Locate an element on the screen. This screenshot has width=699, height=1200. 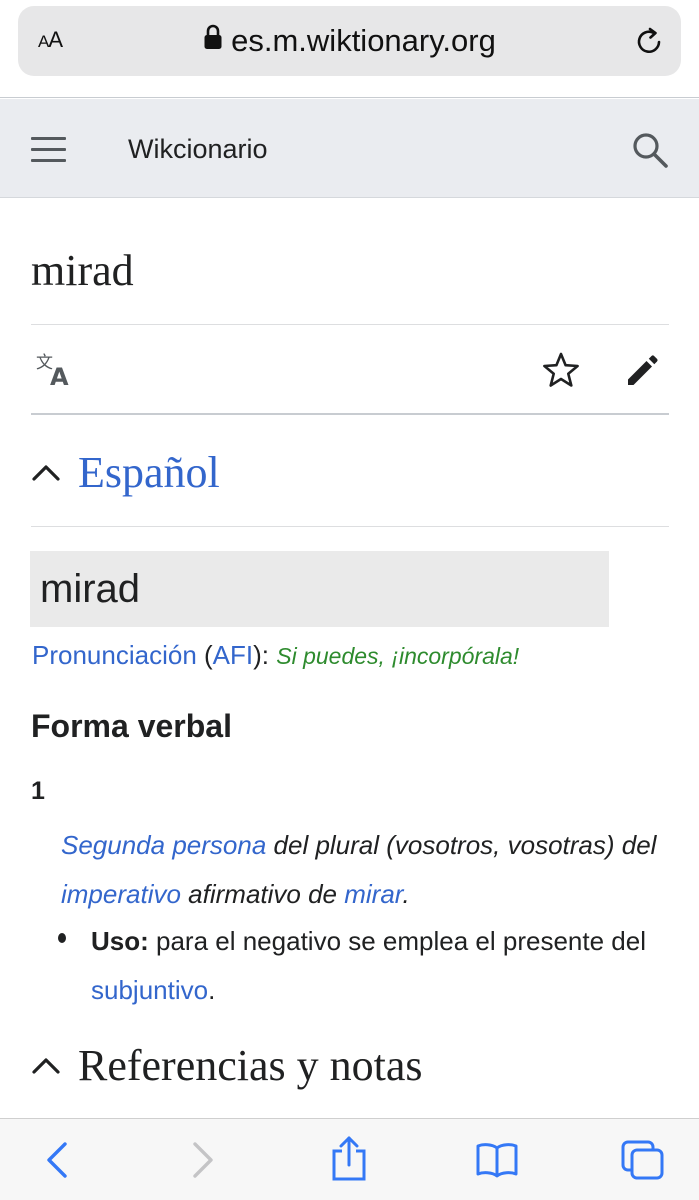
watch-star-icon is located at coordinates (561, 372).